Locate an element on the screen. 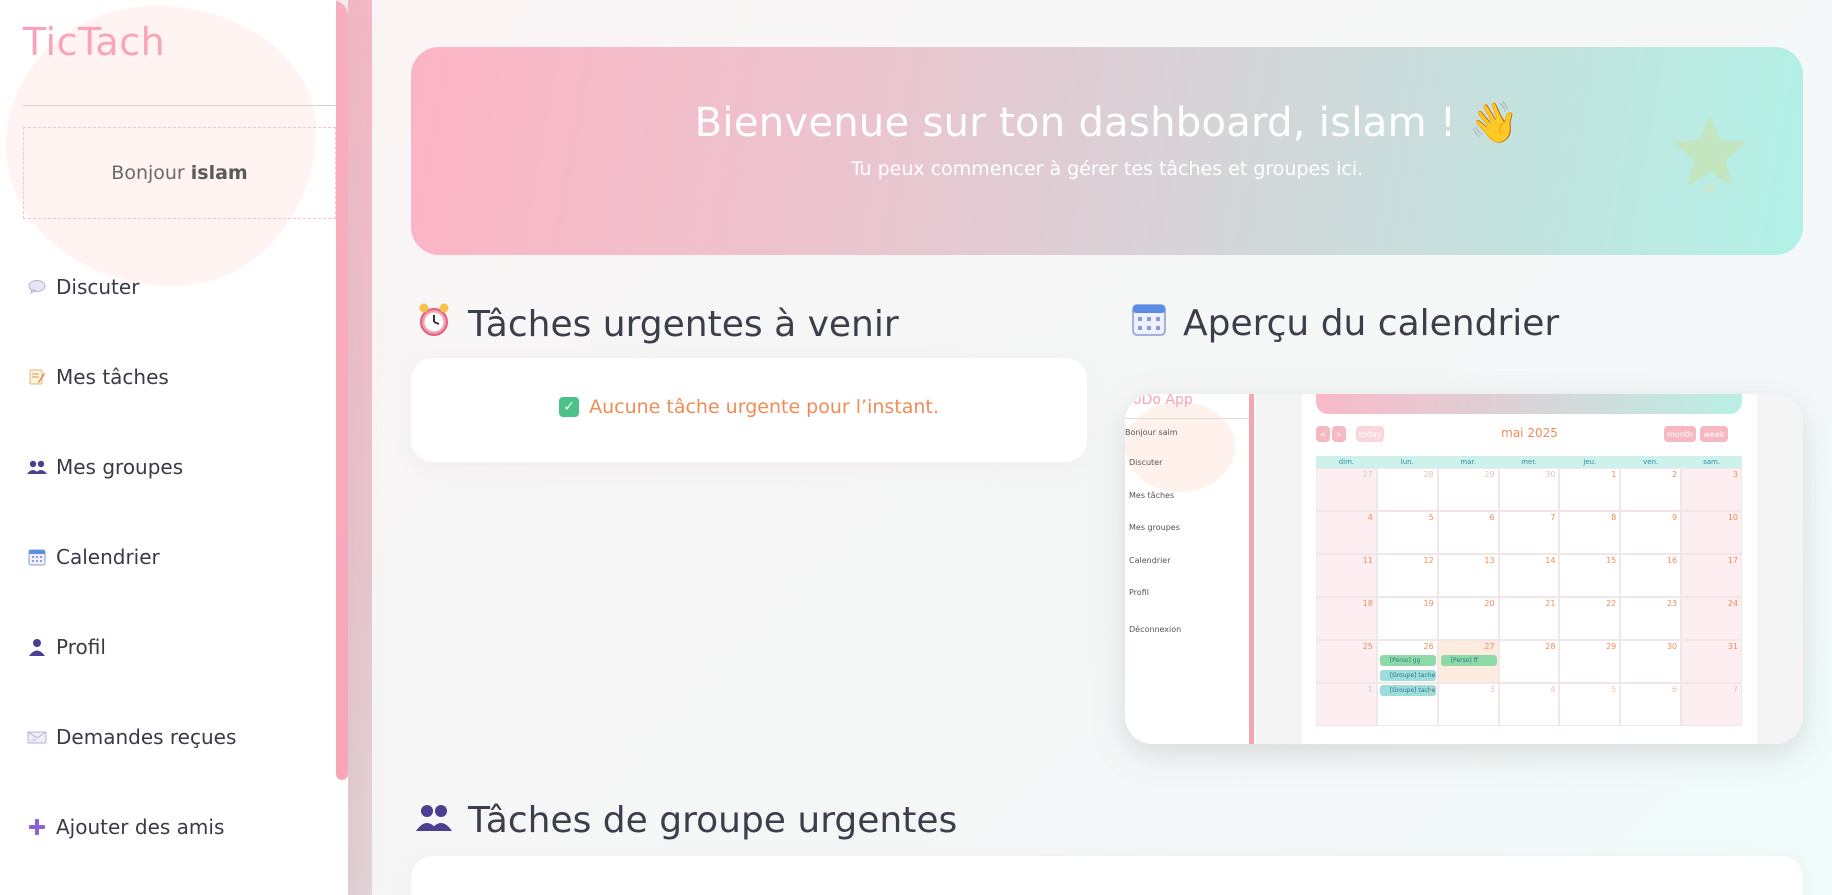  mini-calendar-event: [Perso] ff is located at coordinates (1468, 660).